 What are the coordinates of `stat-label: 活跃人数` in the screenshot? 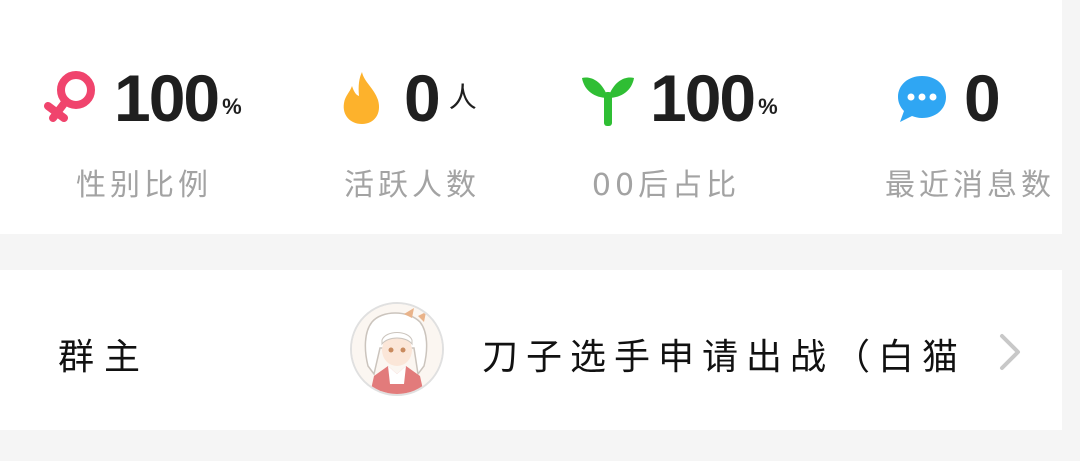 It's located at (412, 185).